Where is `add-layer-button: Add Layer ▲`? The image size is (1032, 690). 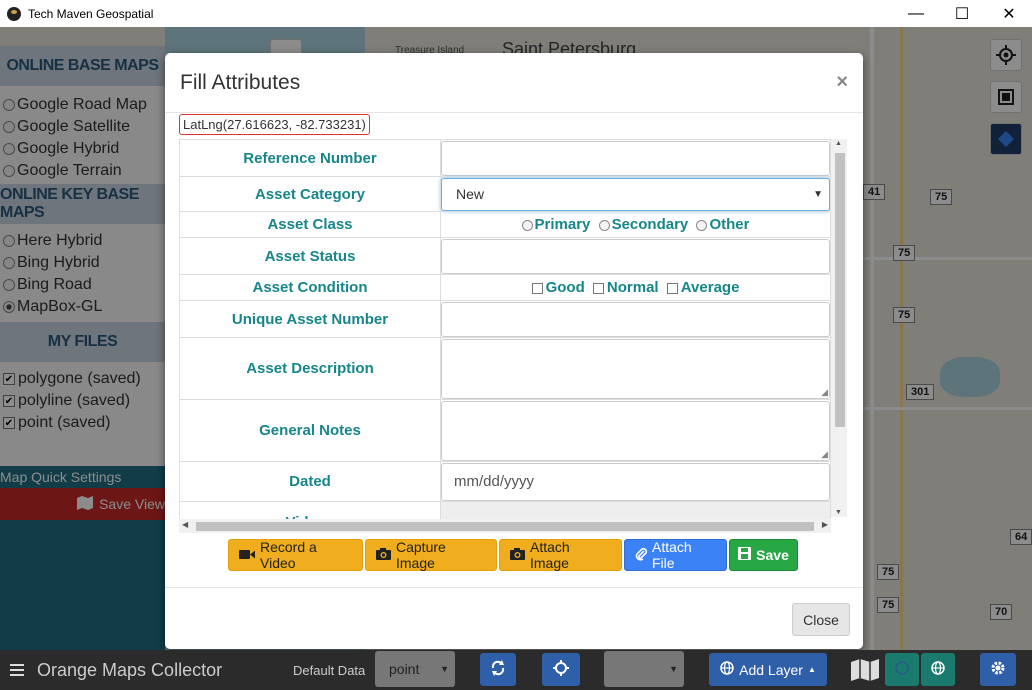
add-layer-button: Add Layer ▲ is located at coordinates (768, 669).